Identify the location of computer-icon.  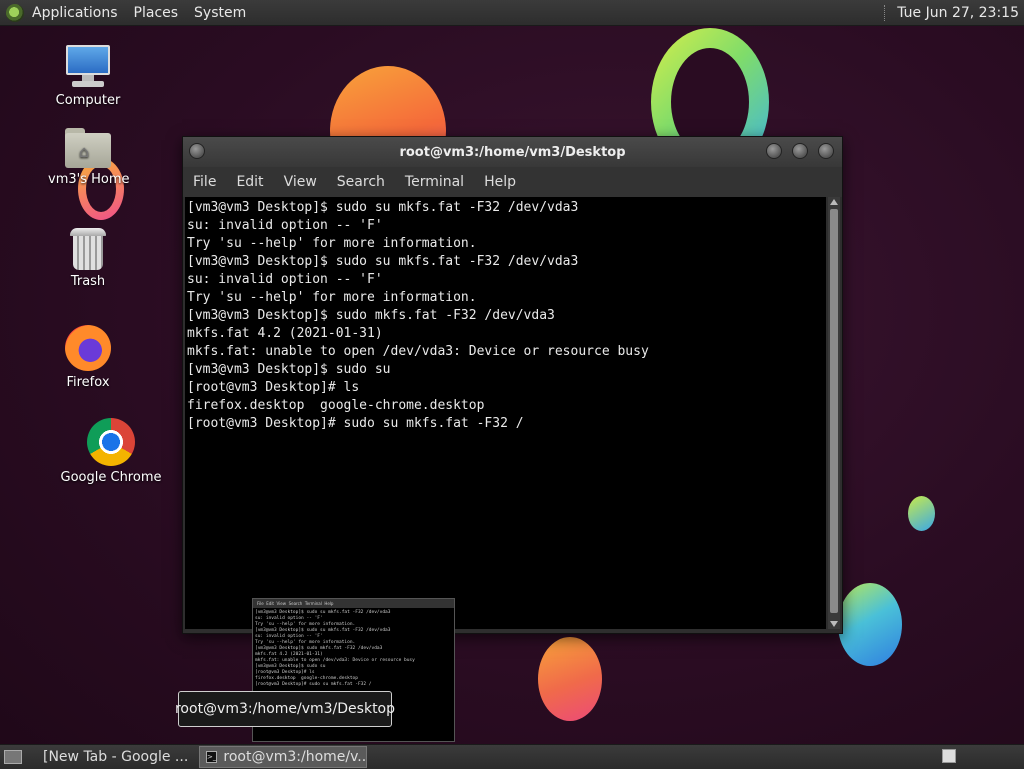
(88, 67).